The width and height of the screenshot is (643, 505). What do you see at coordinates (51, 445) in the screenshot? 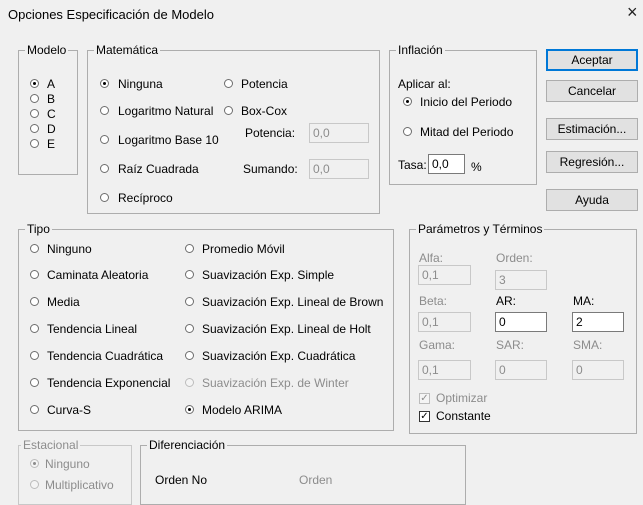
I see `estacional-legend: Estacional` at bounding box center [51, 445].